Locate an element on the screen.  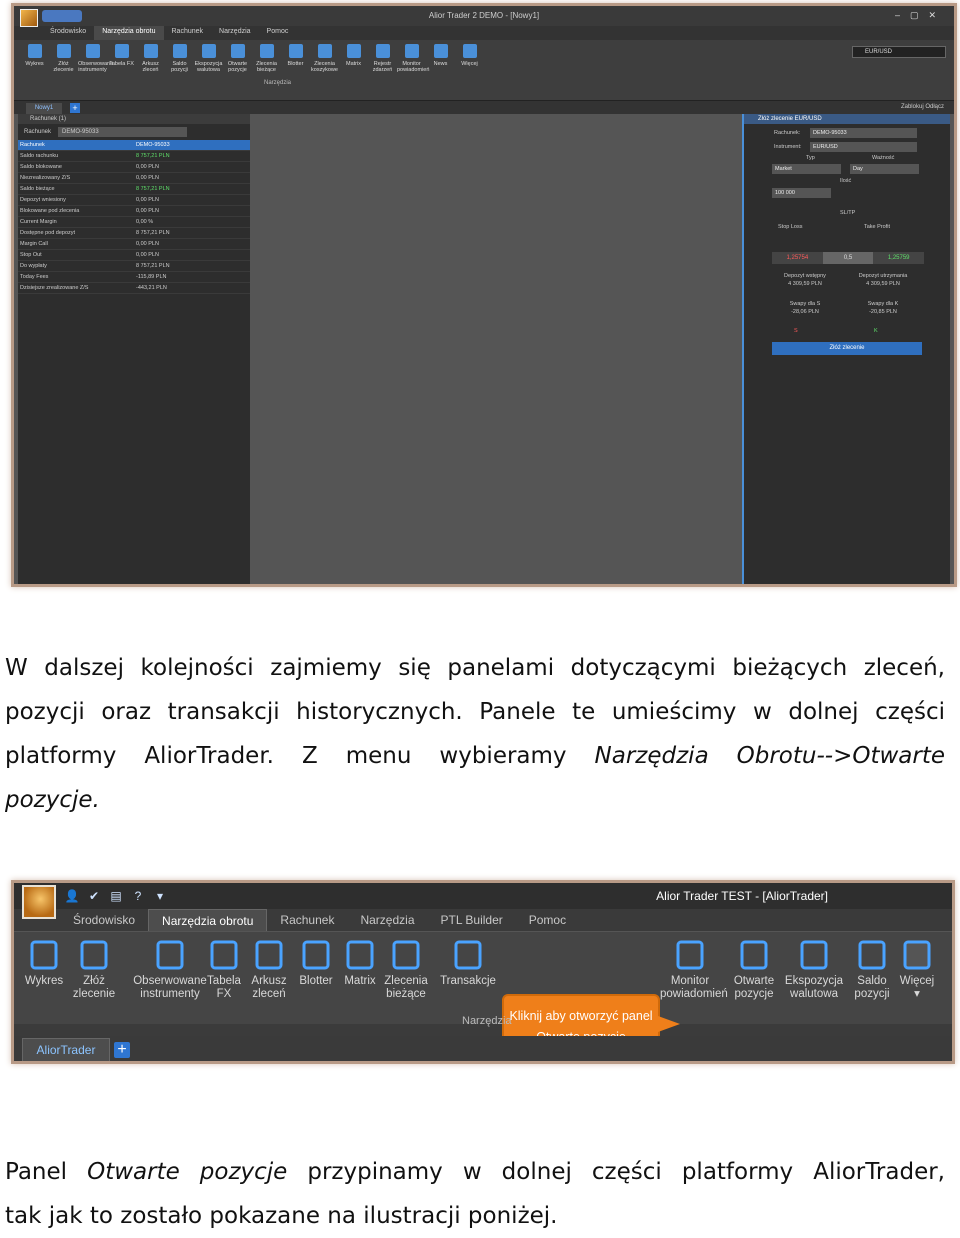
table-row: Niezrealizowany Z/S 0,00 PLN is located at coordinates (134, 178).